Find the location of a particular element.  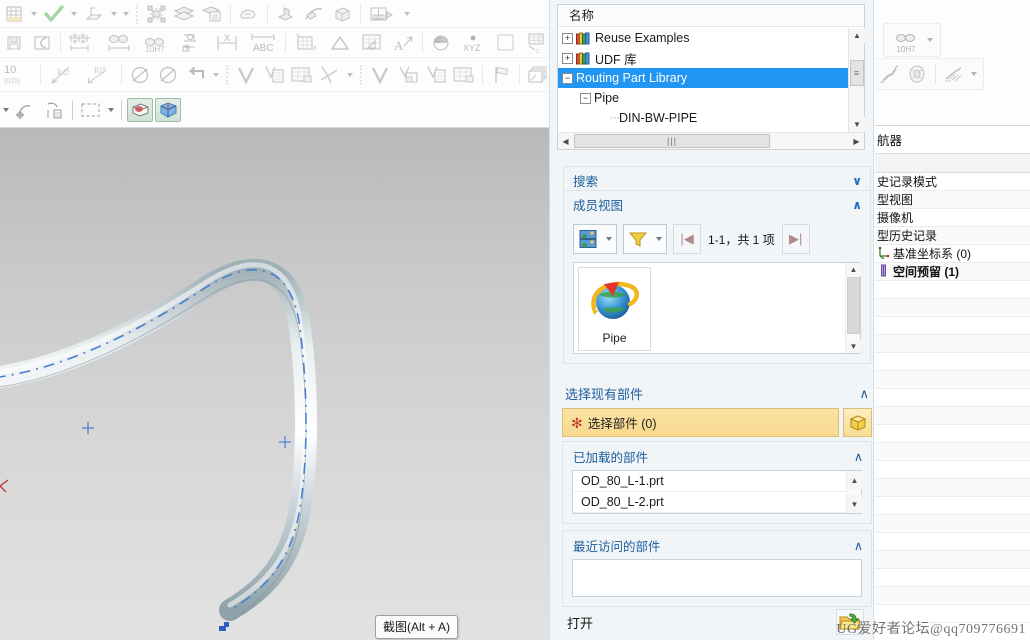

loaded-parts-list: OD_80_L-1.prt OD_80_L-2.prt ▲ ▼ is located at coordinates (717, 492).